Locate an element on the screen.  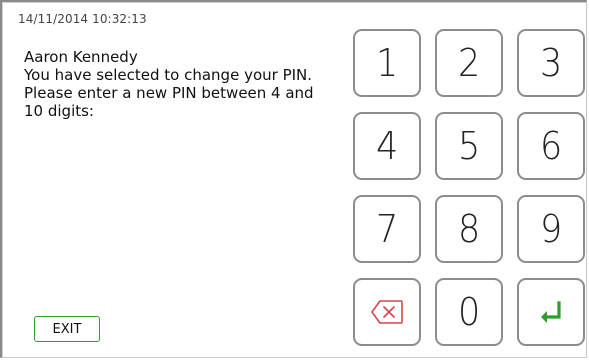
key-7: 7 is located at coordinates (387, 229).